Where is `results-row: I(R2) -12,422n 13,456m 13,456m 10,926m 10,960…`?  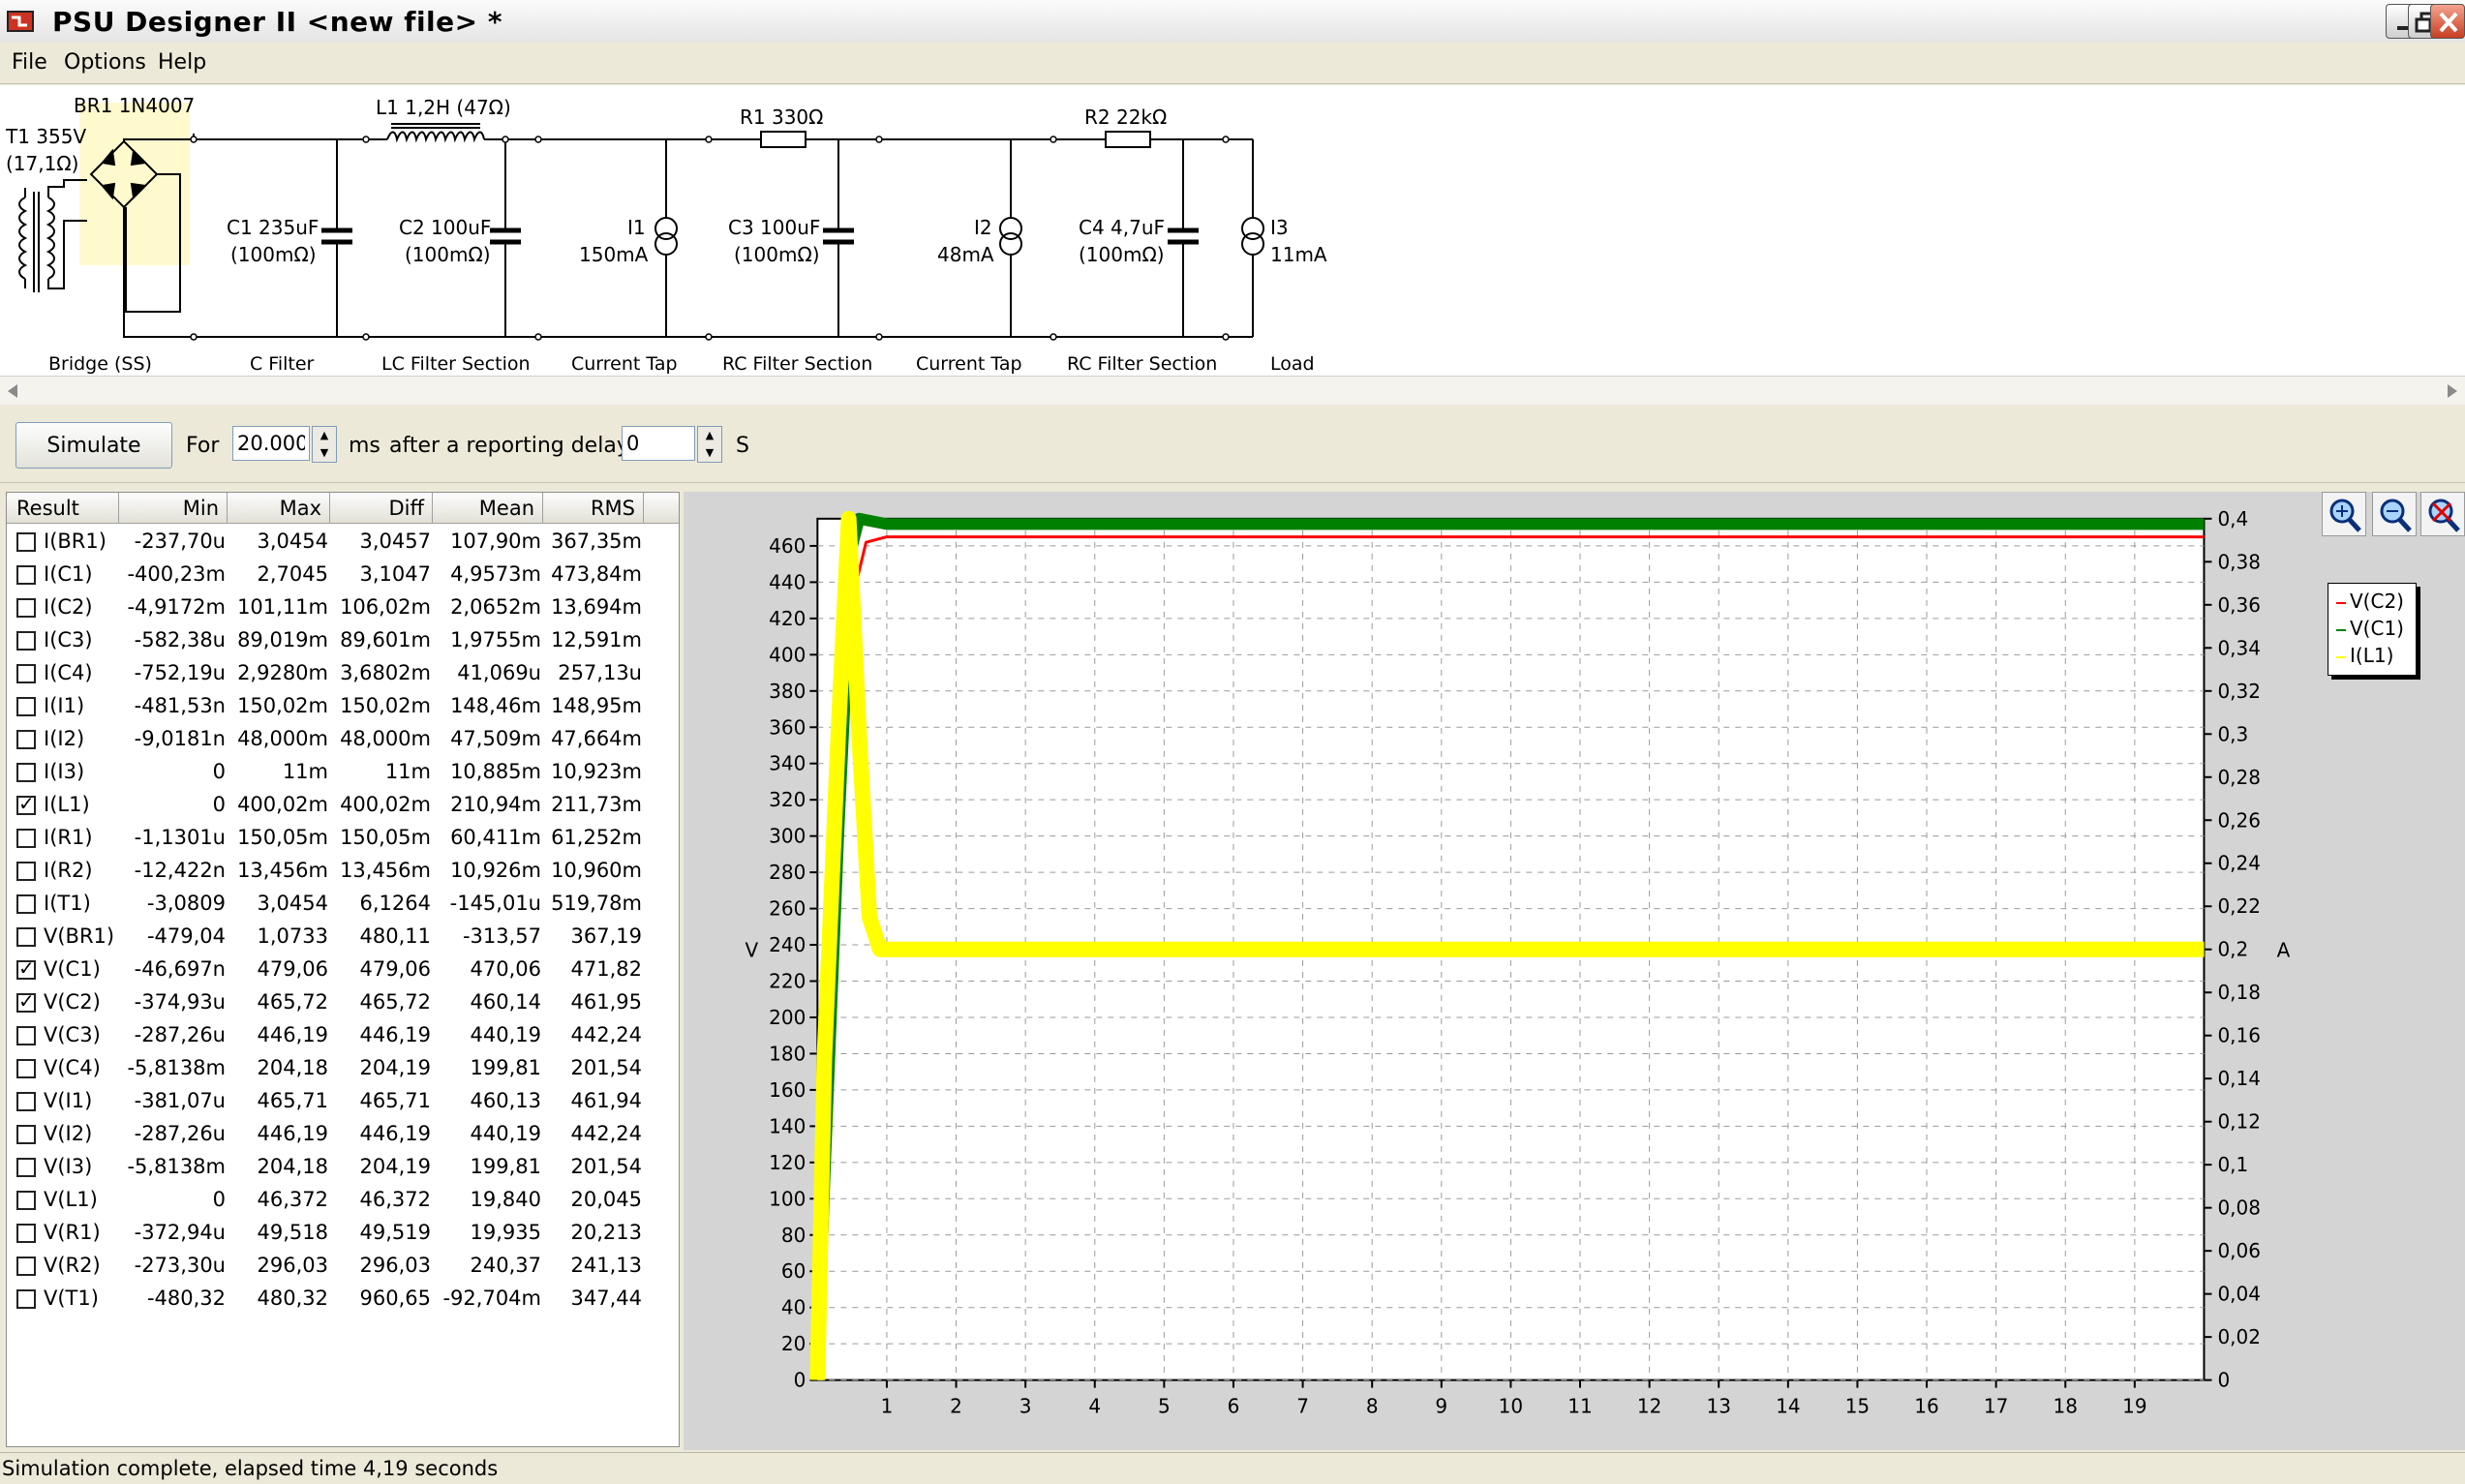 results-row: I(R2) -12,422n 13,456m 13,456m 10,926m 10,960… is located at coordinates (343, 871).